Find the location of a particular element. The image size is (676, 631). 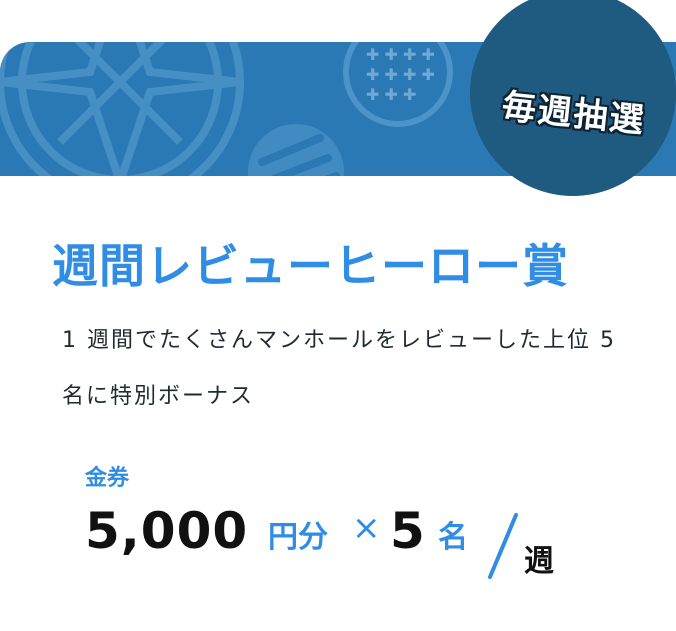

times-sign: × is located at coordinates (366, 528).